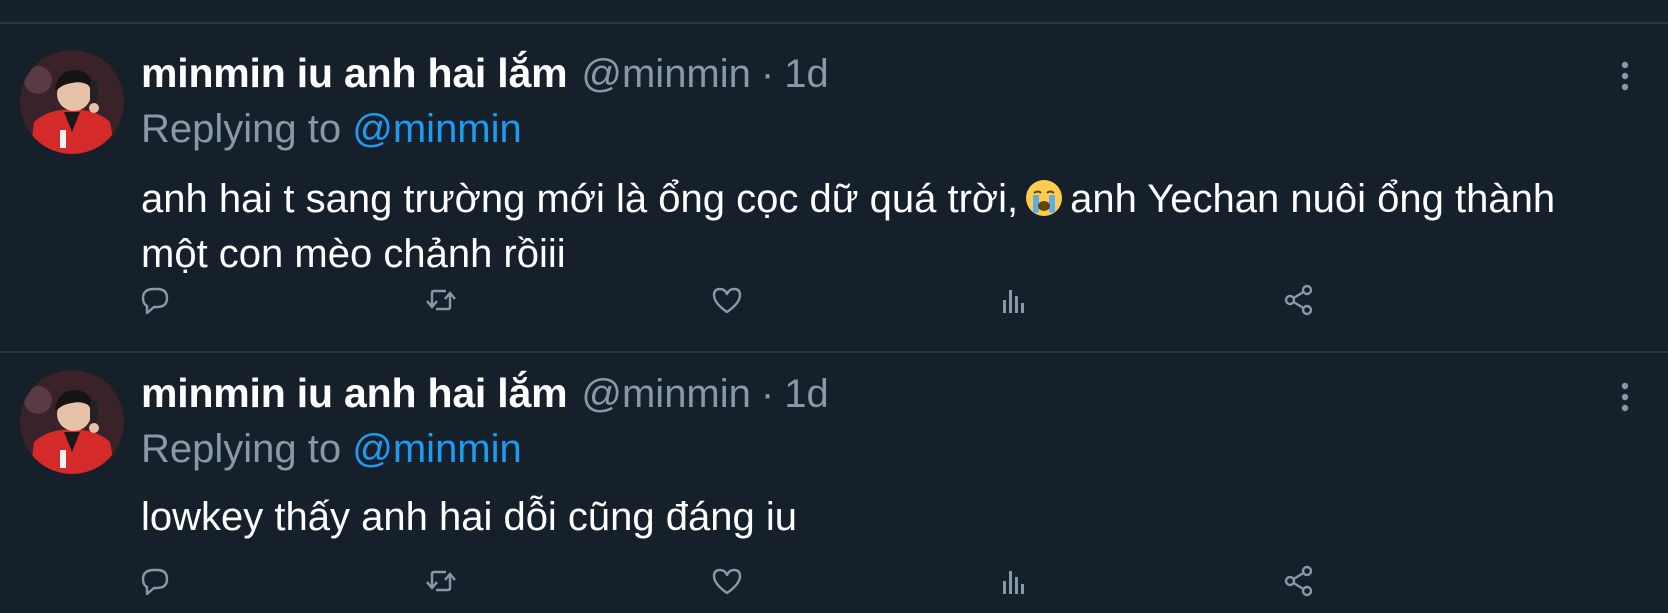 This screenshot has width=1668, height=613. Describe the element at coordinates (776, 581) in the screenshot. I see `tweet-action-bar` at that location.